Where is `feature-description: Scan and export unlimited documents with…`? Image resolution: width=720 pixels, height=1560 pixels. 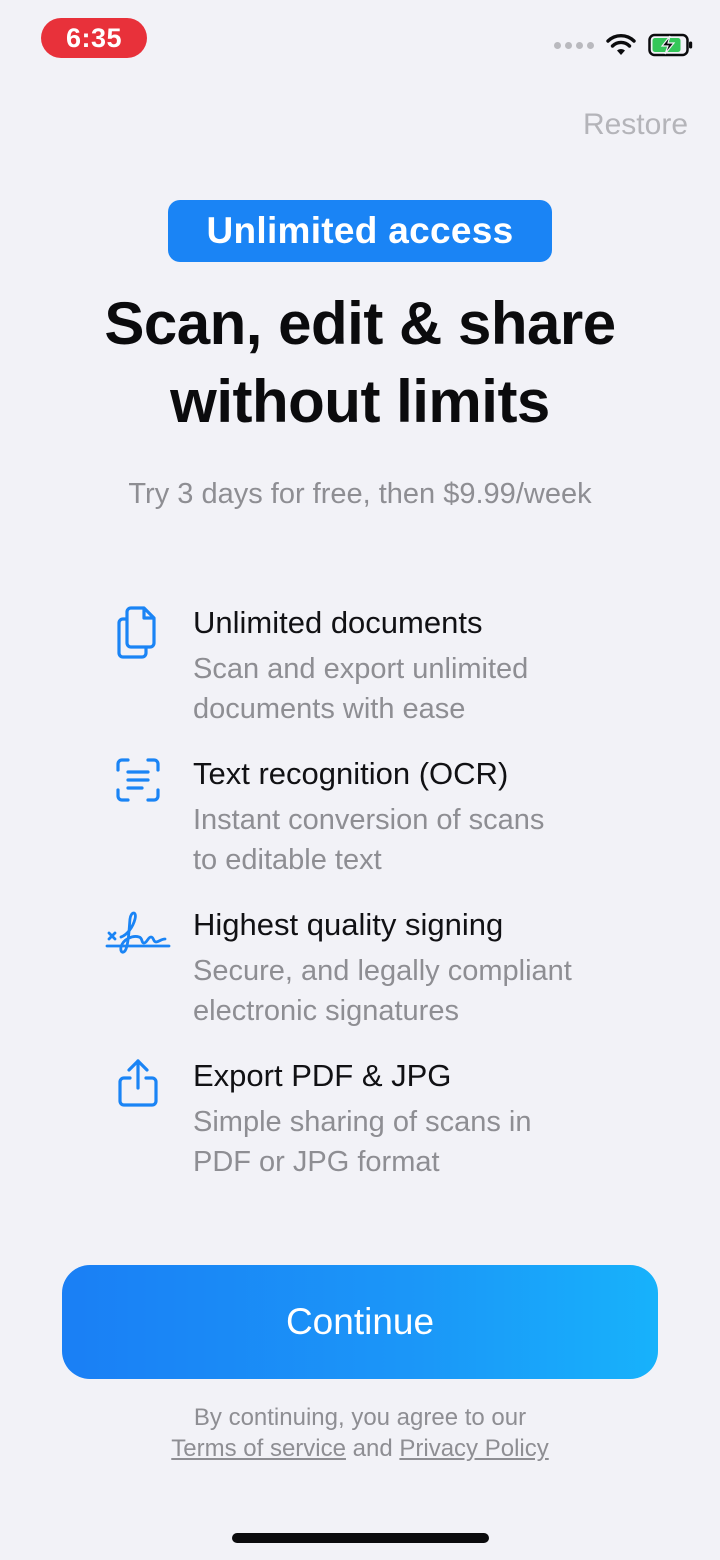 feature-description: Scan and export unlimited documents with… is located at coordinates (408, 689).